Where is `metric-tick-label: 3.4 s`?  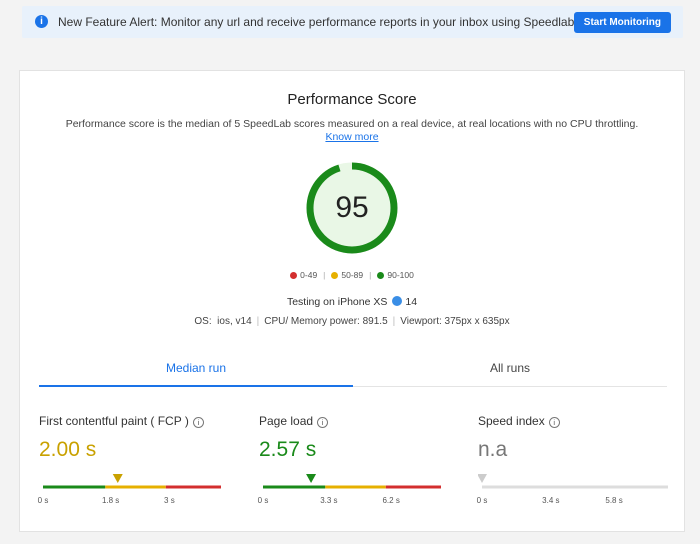
metric-tick-label: 3.4 s is located at coordinates (551, 500).